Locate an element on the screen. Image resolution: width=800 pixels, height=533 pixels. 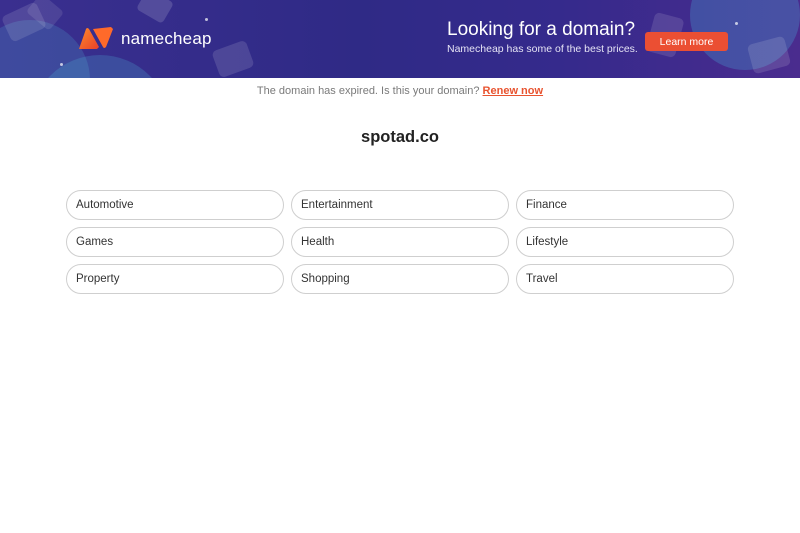
category-item-games: Games is located at coordinates (175, 242).